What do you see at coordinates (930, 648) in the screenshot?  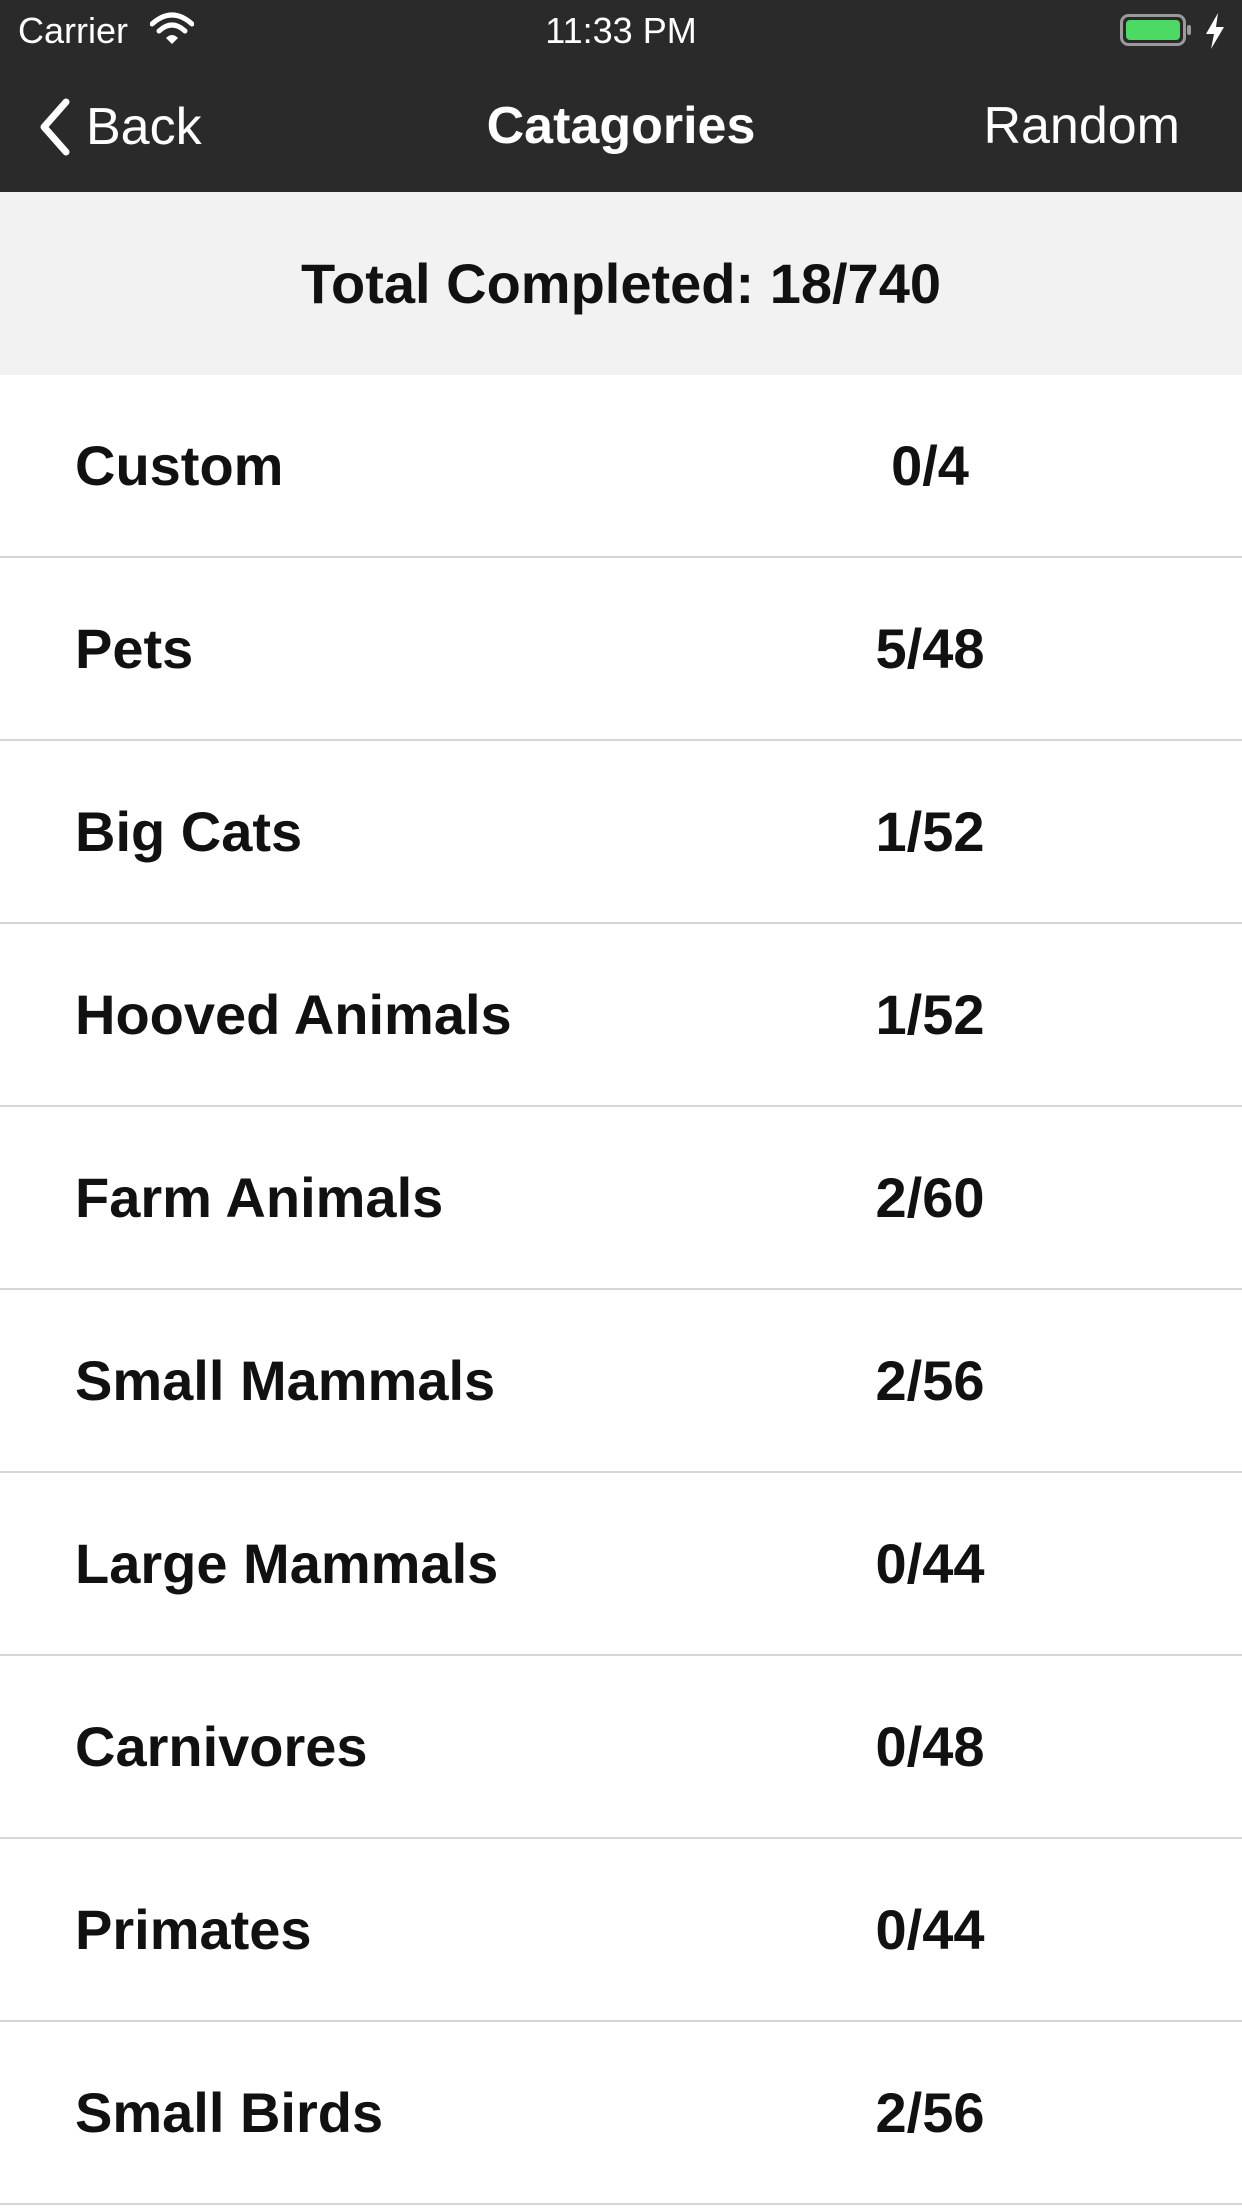 I see `category-count: 5/48` at bounding box center [930, 648].